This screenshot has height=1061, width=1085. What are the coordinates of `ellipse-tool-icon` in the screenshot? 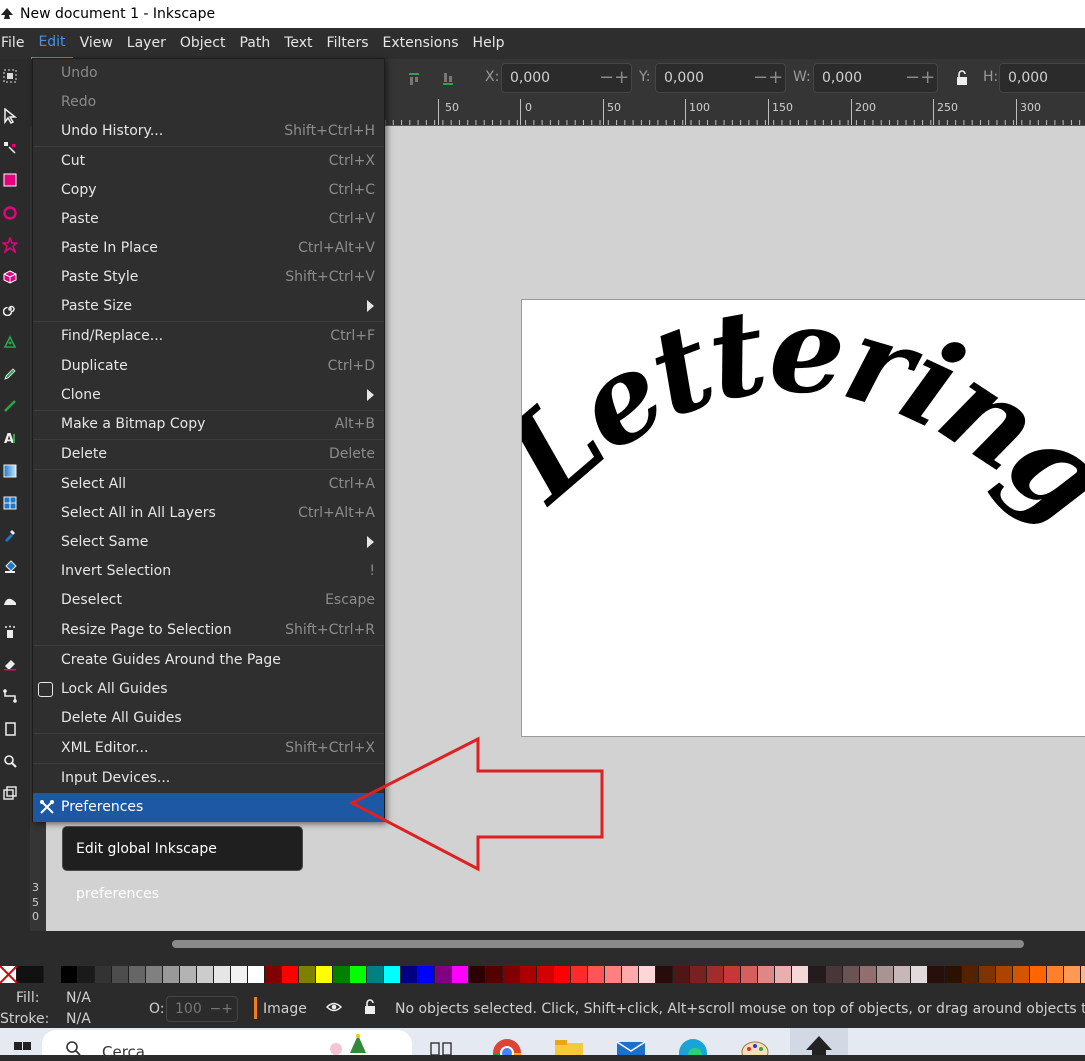 It's located at (10, 213).